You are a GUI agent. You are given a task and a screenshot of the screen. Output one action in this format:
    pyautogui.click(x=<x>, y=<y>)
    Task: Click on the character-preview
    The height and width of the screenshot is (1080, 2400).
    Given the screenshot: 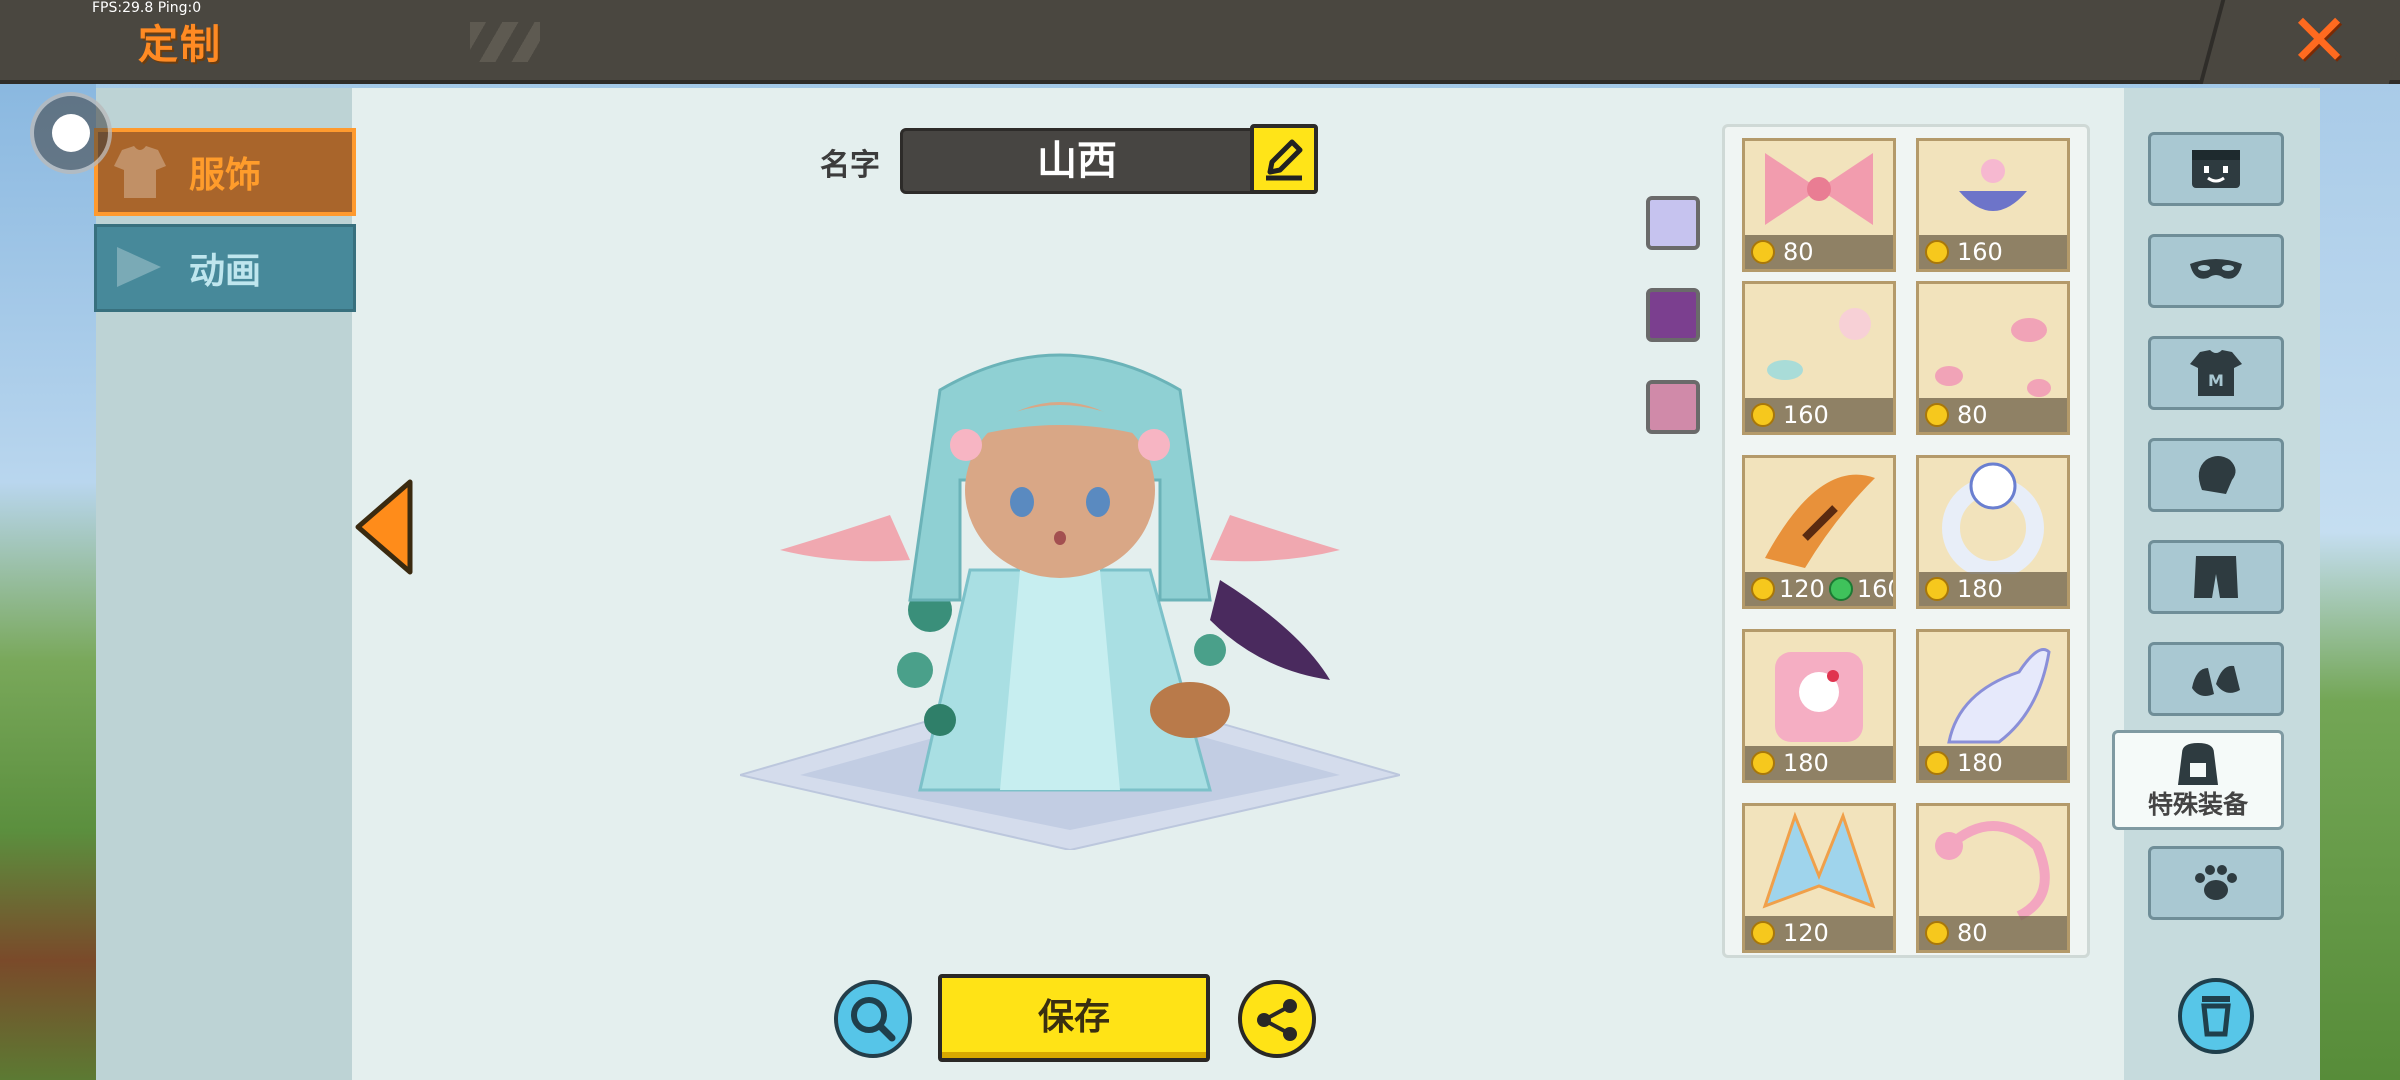 What is the action you would take?
    pyautogui.click(x=1070, y=600)
    